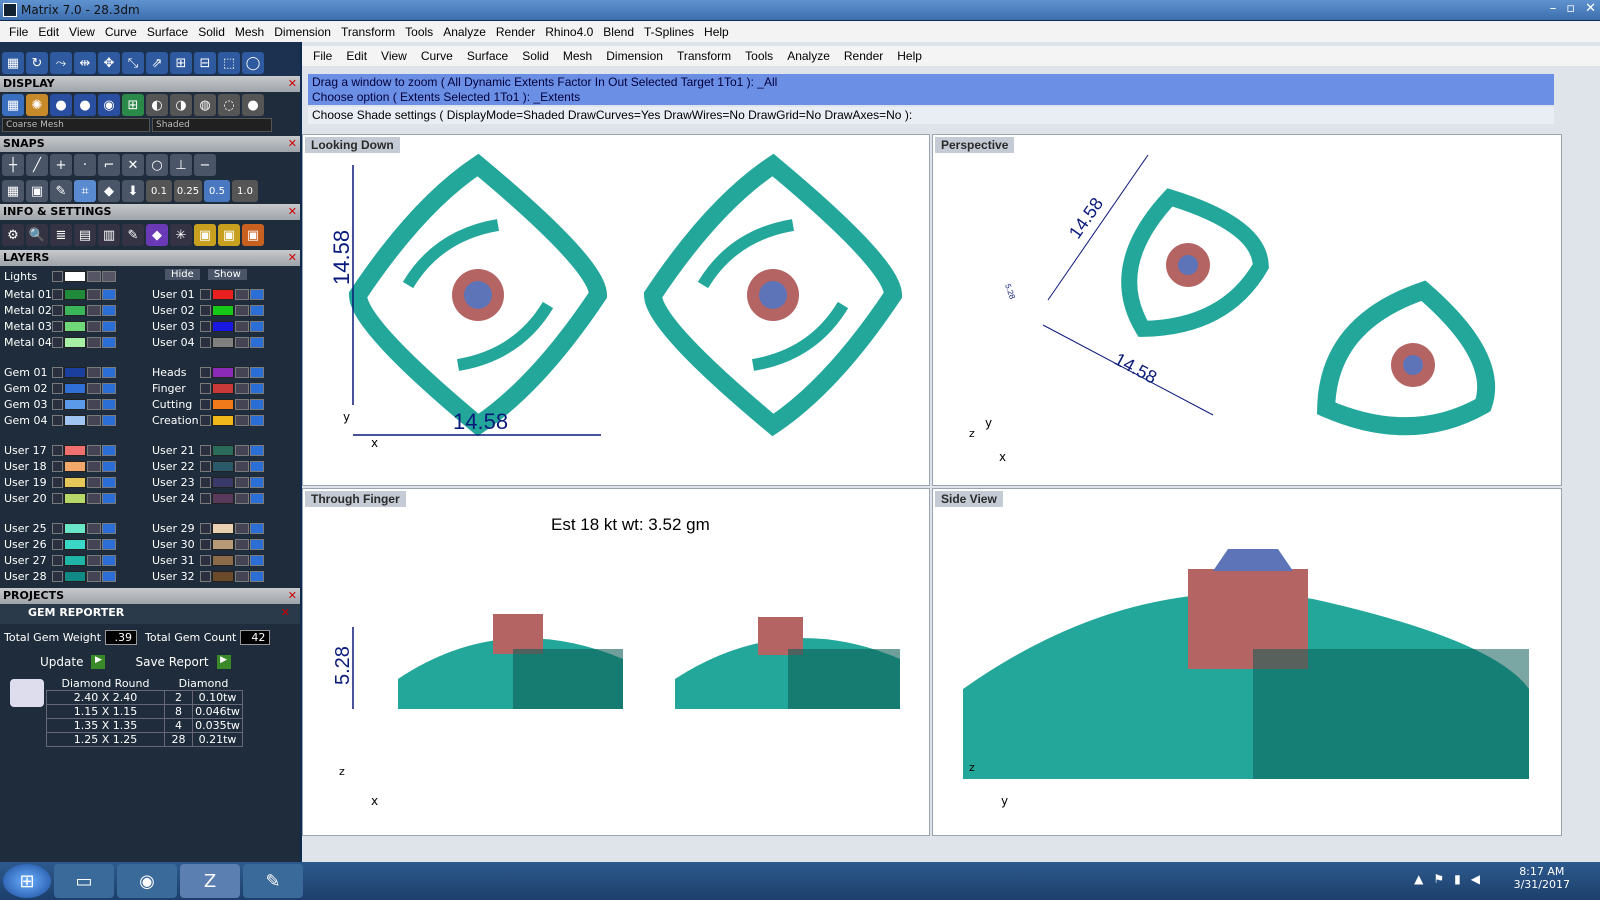  Describe the element at coordinates (437, 56) in the screenshot. I see `inner-menu-curve: Curve` at that location.